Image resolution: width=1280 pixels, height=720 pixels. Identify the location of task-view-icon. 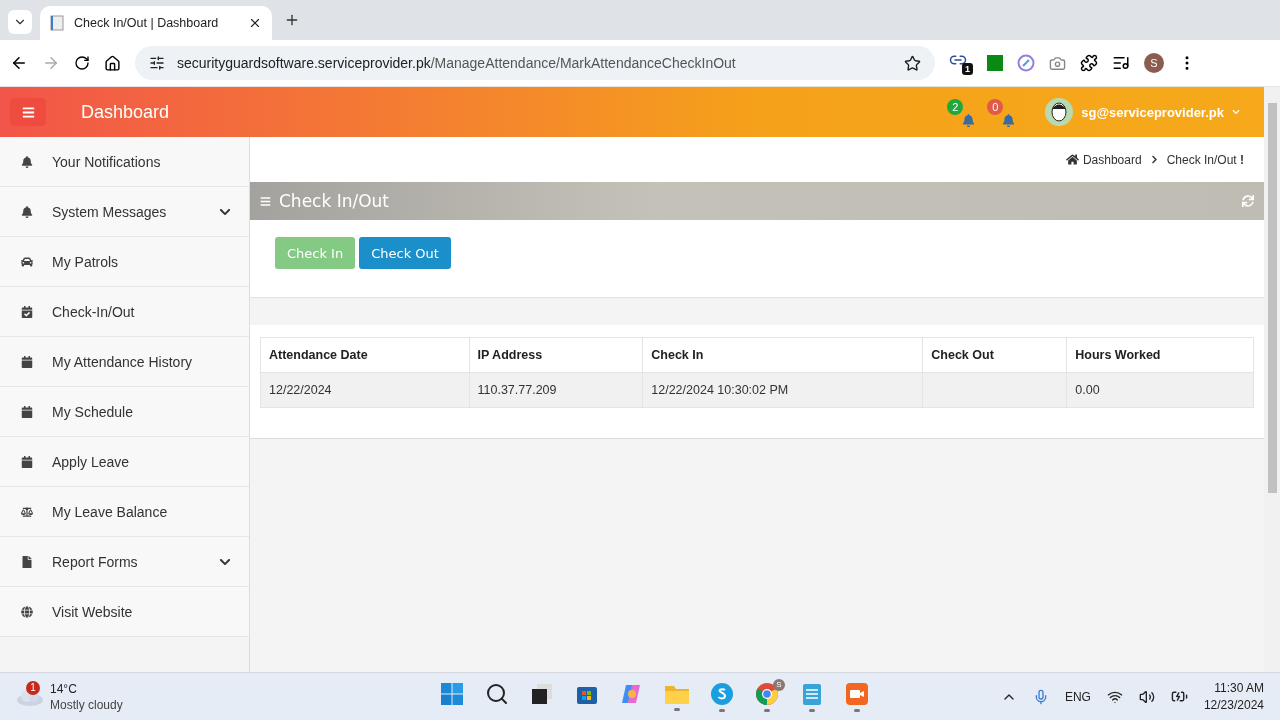
(542, 693).